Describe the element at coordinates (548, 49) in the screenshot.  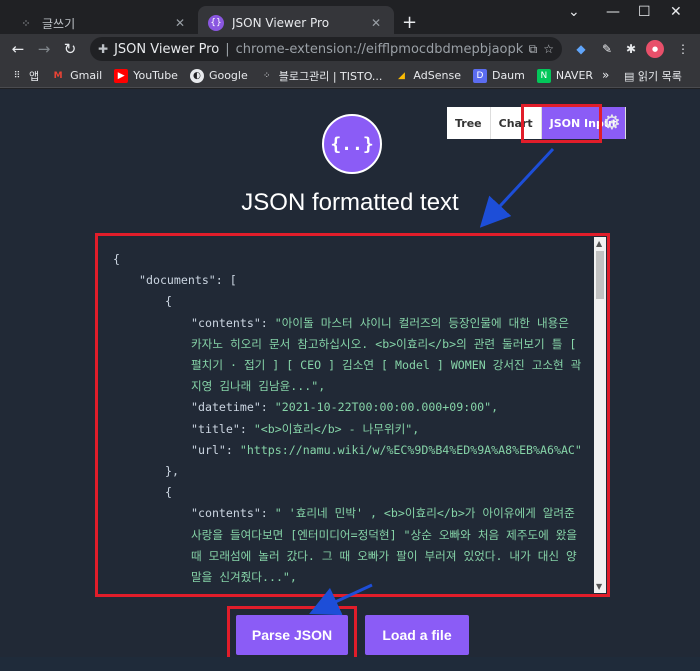
I see `bookmark-star-icon: ☆` at that location.